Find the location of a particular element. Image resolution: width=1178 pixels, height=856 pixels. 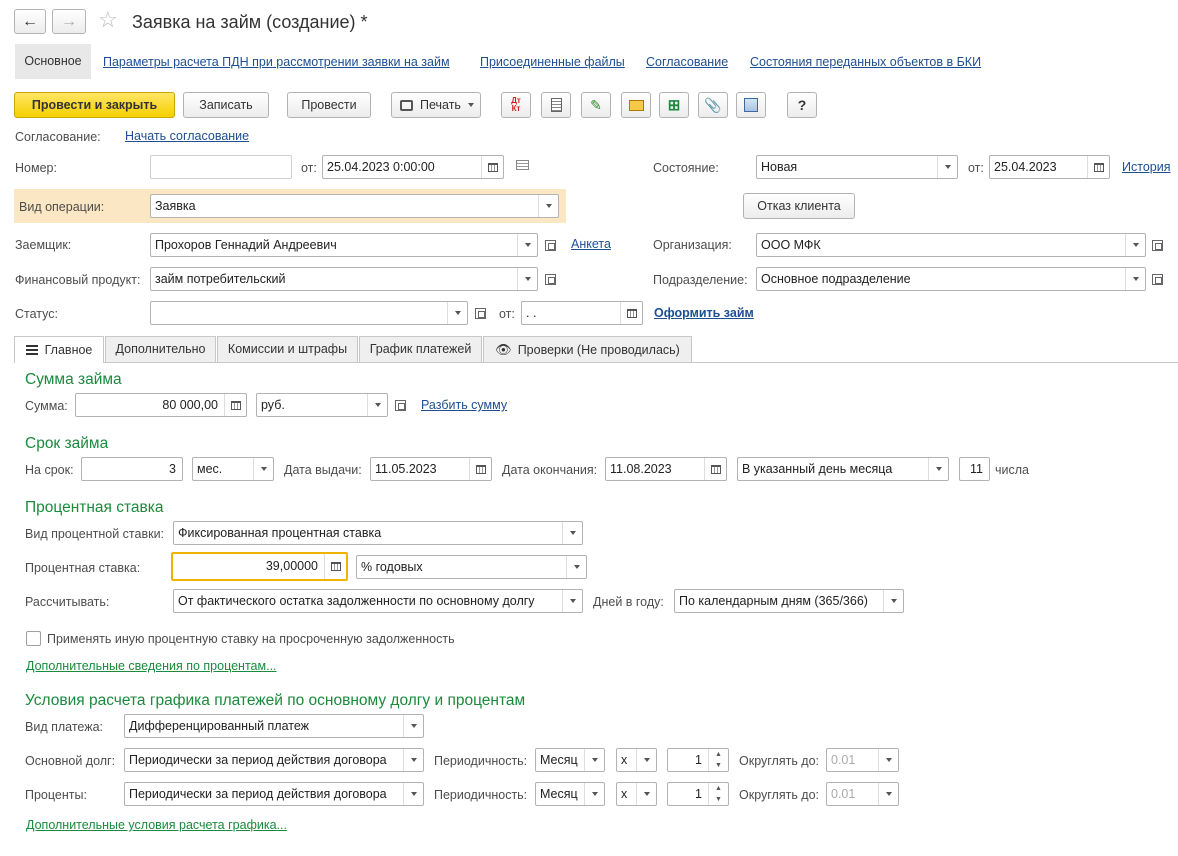

open-division-icon is located at coordinates (1157, 279).